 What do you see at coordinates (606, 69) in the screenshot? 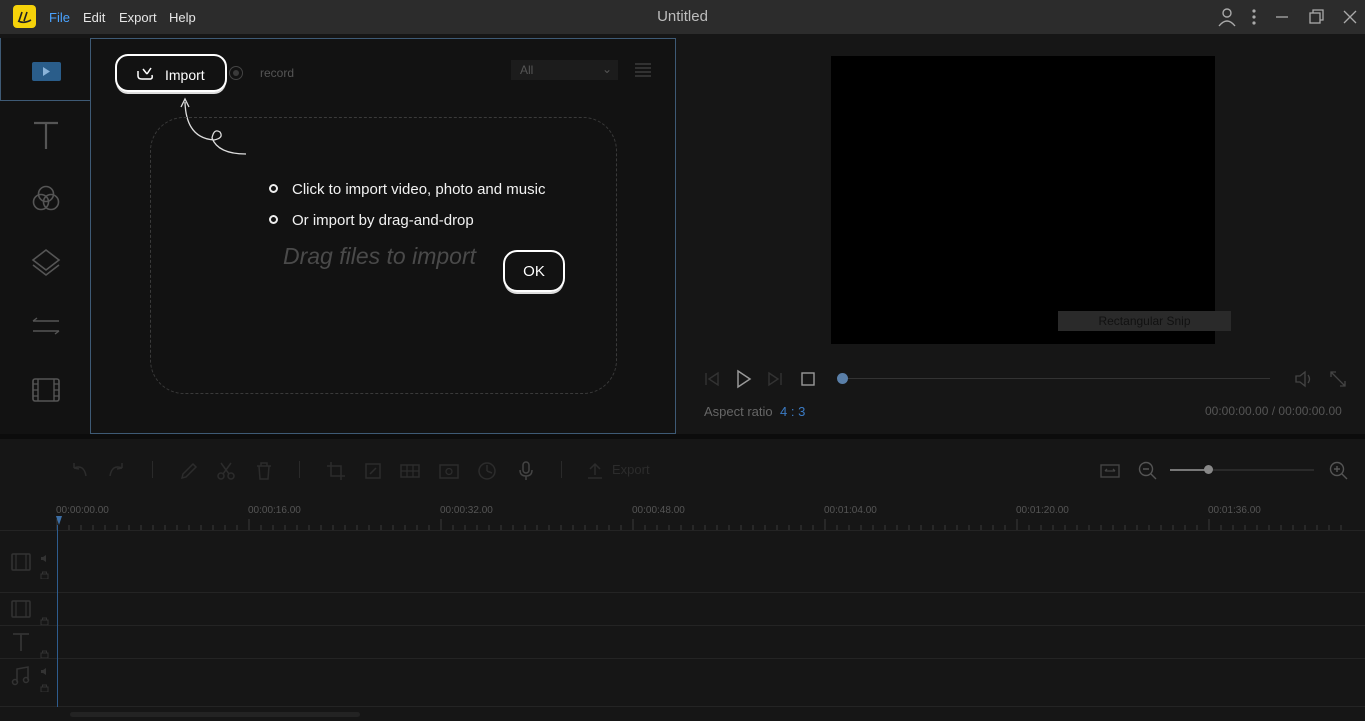
I see `chevron-down-icon: ⌄` at bounding box center [606, 69].